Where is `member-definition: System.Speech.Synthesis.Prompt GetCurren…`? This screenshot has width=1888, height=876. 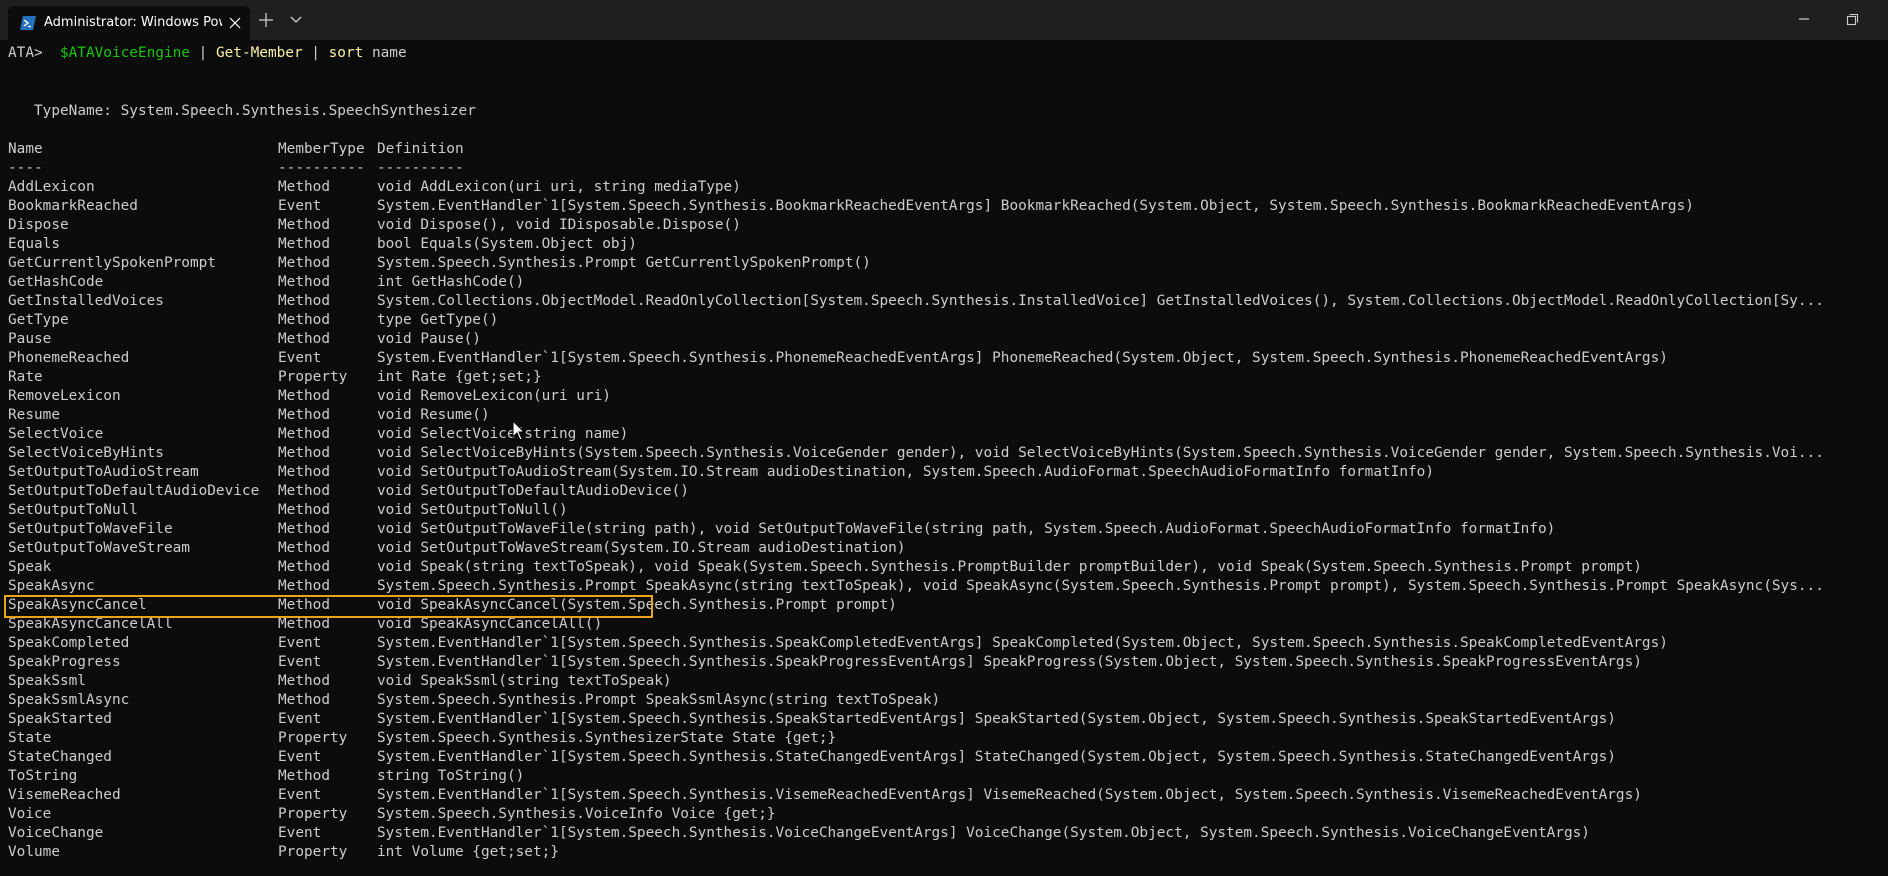 member-definition: System.Speech.Synthesis.Prompt GetCurren… is located at coordinates (624, 263).